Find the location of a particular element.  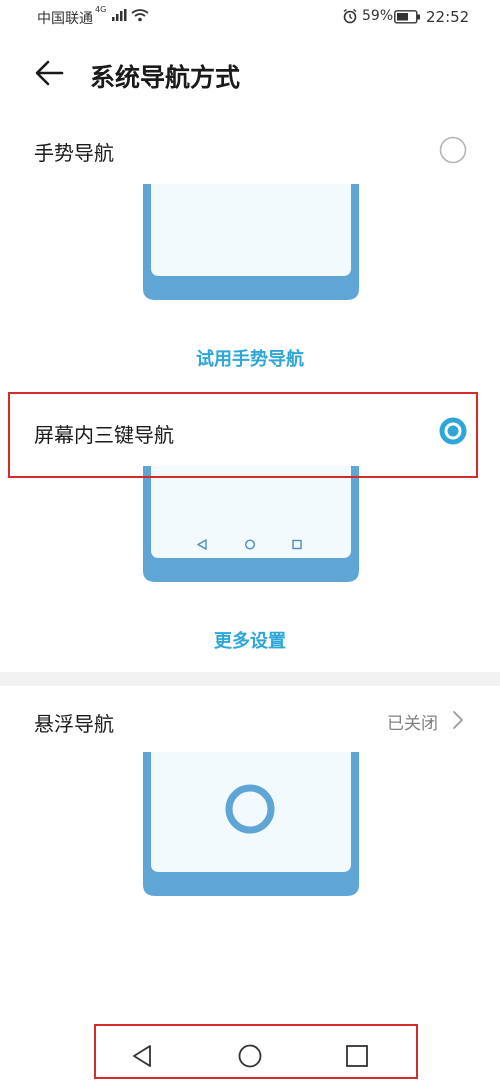

network-type-label: 4G is located at coordinates (101, 9).